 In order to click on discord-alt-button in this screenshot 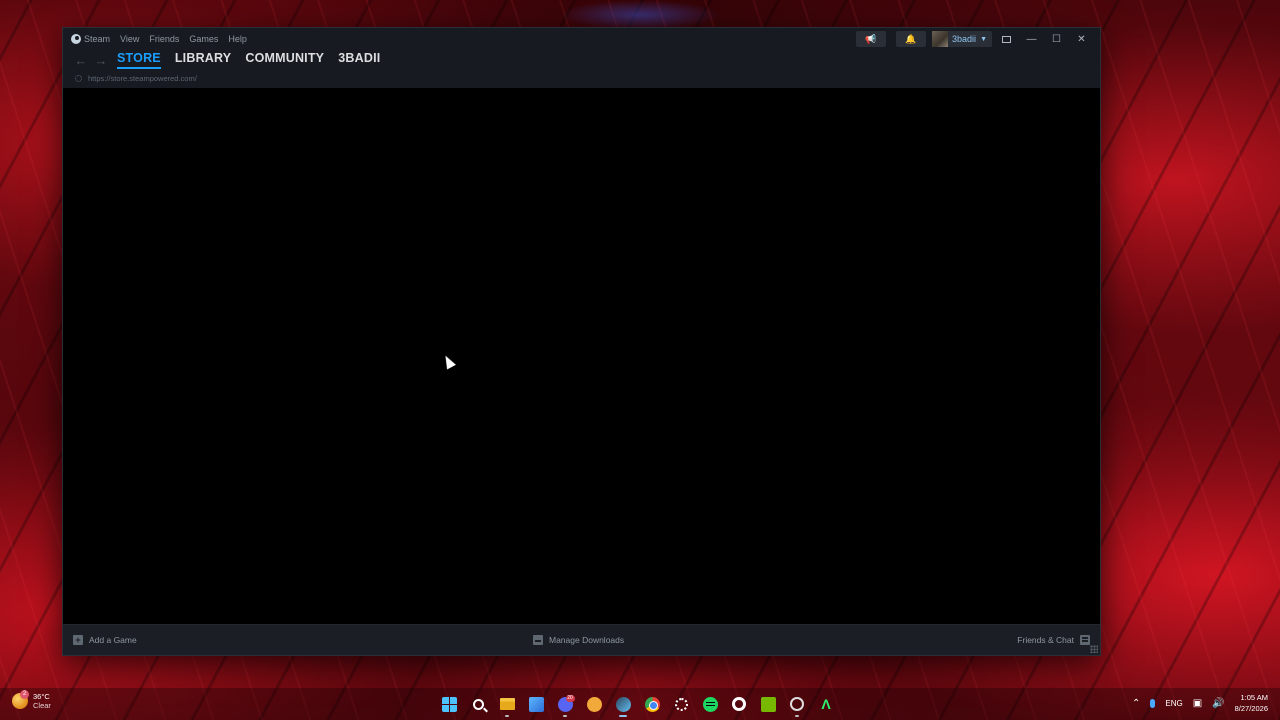, I will do `click(594, 704)`.